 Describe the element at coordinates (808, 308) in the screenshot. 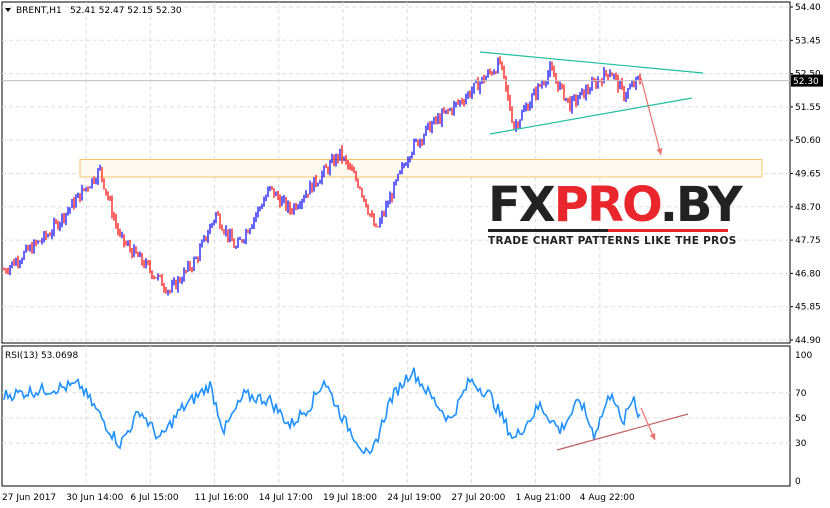

I see `price-tick-label: 45.85` at that location.